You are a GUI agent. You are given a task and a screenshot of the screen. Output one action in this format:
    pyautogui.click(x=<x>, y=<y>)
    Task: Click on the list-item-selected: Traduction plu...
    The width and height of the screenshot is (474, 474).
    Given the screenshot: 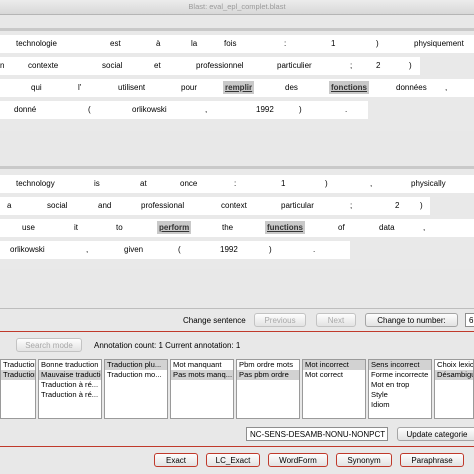 What is the action you would take?
    pyautogui.click(x=136, y=365)
    